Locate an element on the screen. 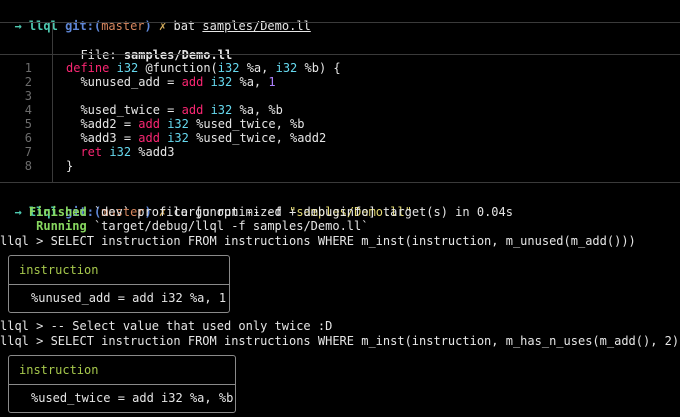  bat-bottom-border is located at coordinates (340, 182).